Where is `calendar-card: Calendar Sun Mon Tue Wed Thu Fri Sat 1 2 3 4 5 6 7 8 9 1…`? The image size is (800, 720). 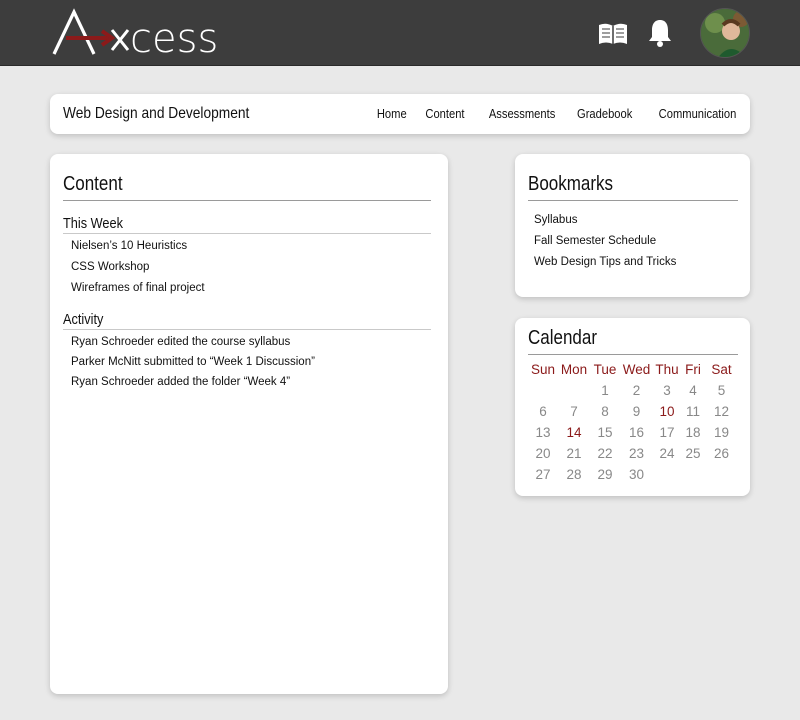
calendar-card: Calendar Sun Mon Tue Wed Thu Fri Sat 1 2 3 4 5 6 7 8 9 1… is located at coordinates (632, 407).